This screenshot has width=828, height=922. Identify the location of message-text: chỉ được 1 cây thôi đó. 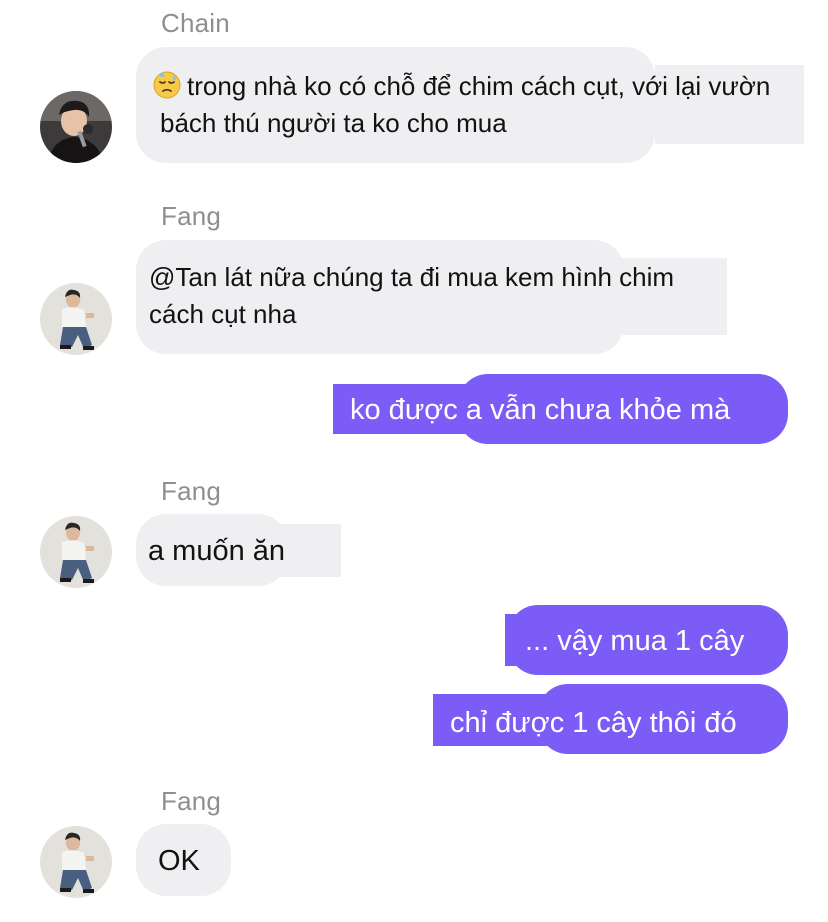
(593, 723).